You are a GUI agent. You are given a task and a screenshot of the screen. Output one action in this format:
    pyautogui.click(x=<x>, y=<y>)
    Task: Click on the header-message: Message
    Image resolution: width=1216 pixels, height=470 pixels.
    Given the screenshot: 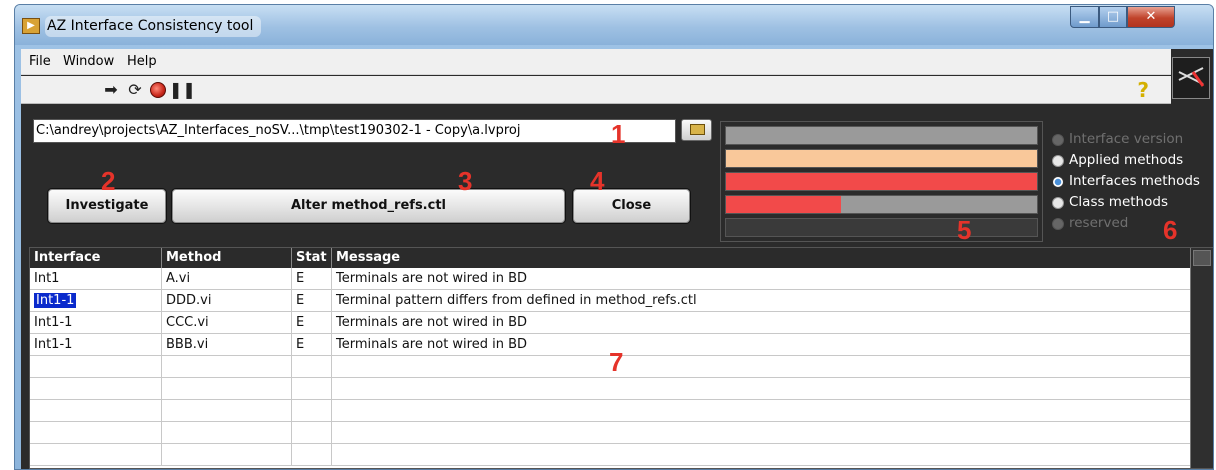 What is the action you would take?
    pyautogui.click(x=761, y=258)
    